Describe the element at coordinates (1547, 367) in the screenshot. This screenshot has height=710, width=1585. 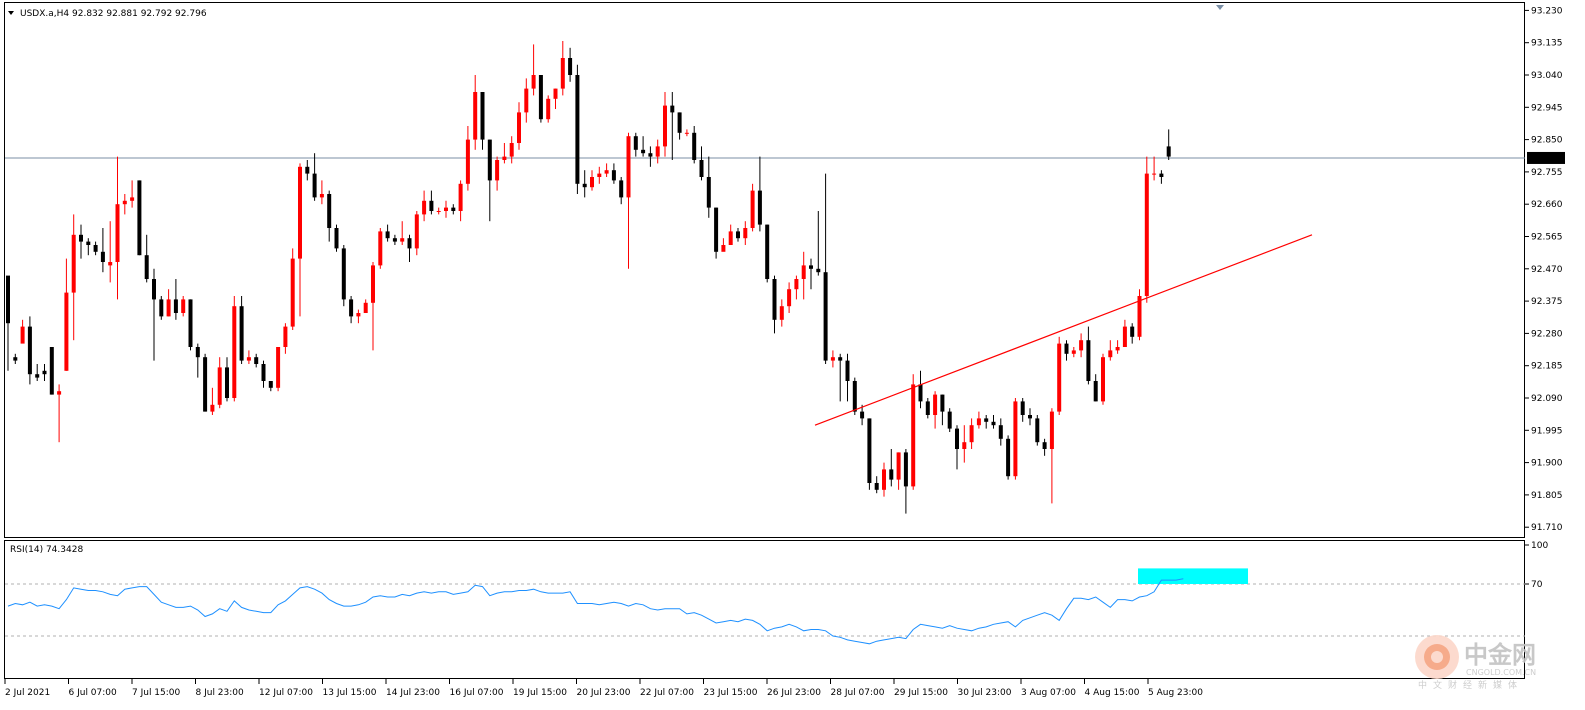
I see `price-tick-label: 92.185` at that location.